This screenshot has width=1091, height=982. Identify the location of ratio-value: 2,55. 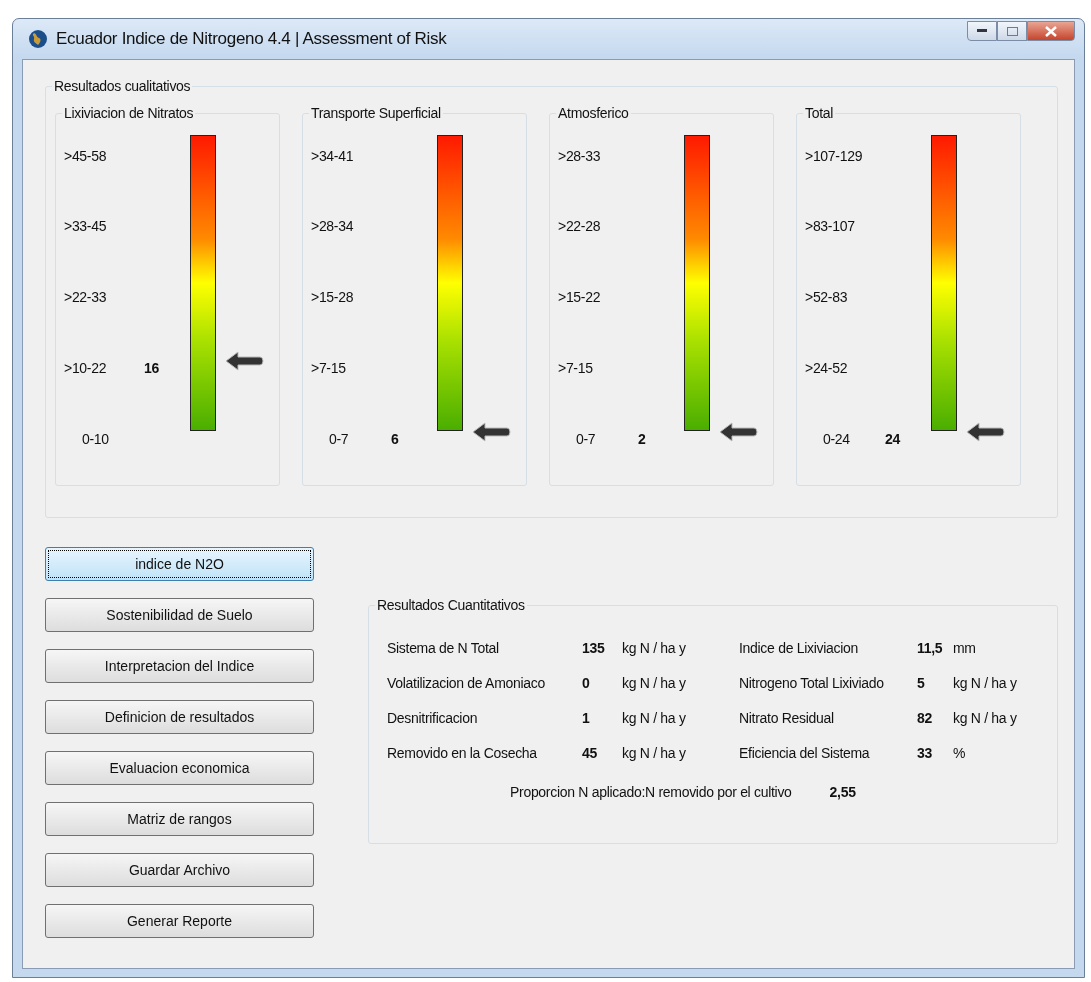
(842, 792).